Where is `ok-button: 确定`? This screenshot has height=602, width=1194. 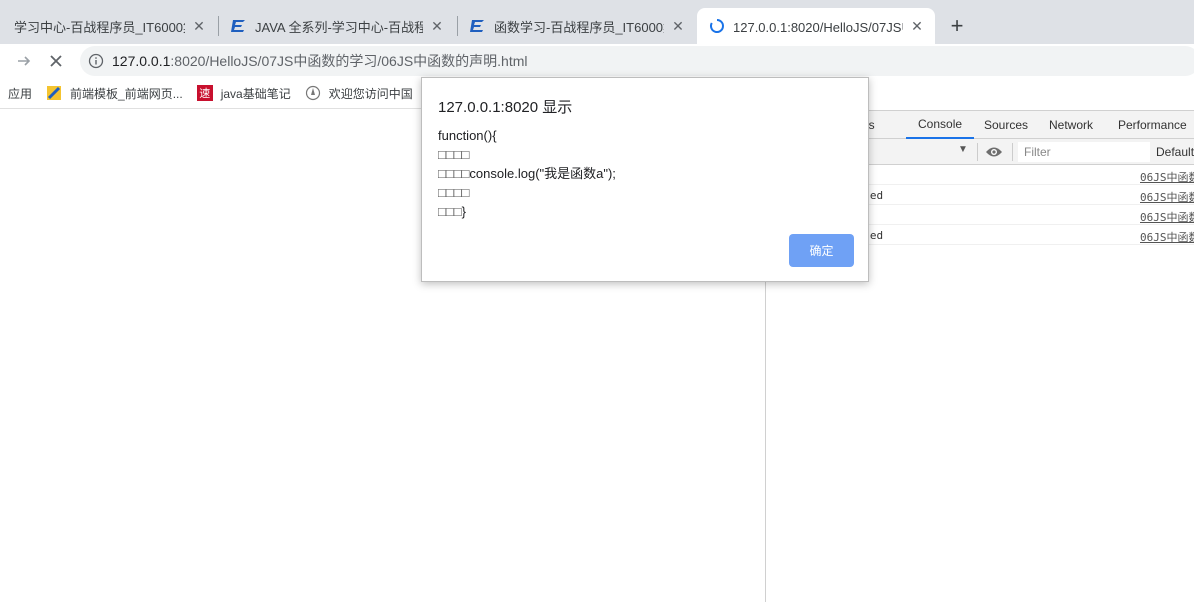 ok-button: 确定 is located at coordinates (821, 250).